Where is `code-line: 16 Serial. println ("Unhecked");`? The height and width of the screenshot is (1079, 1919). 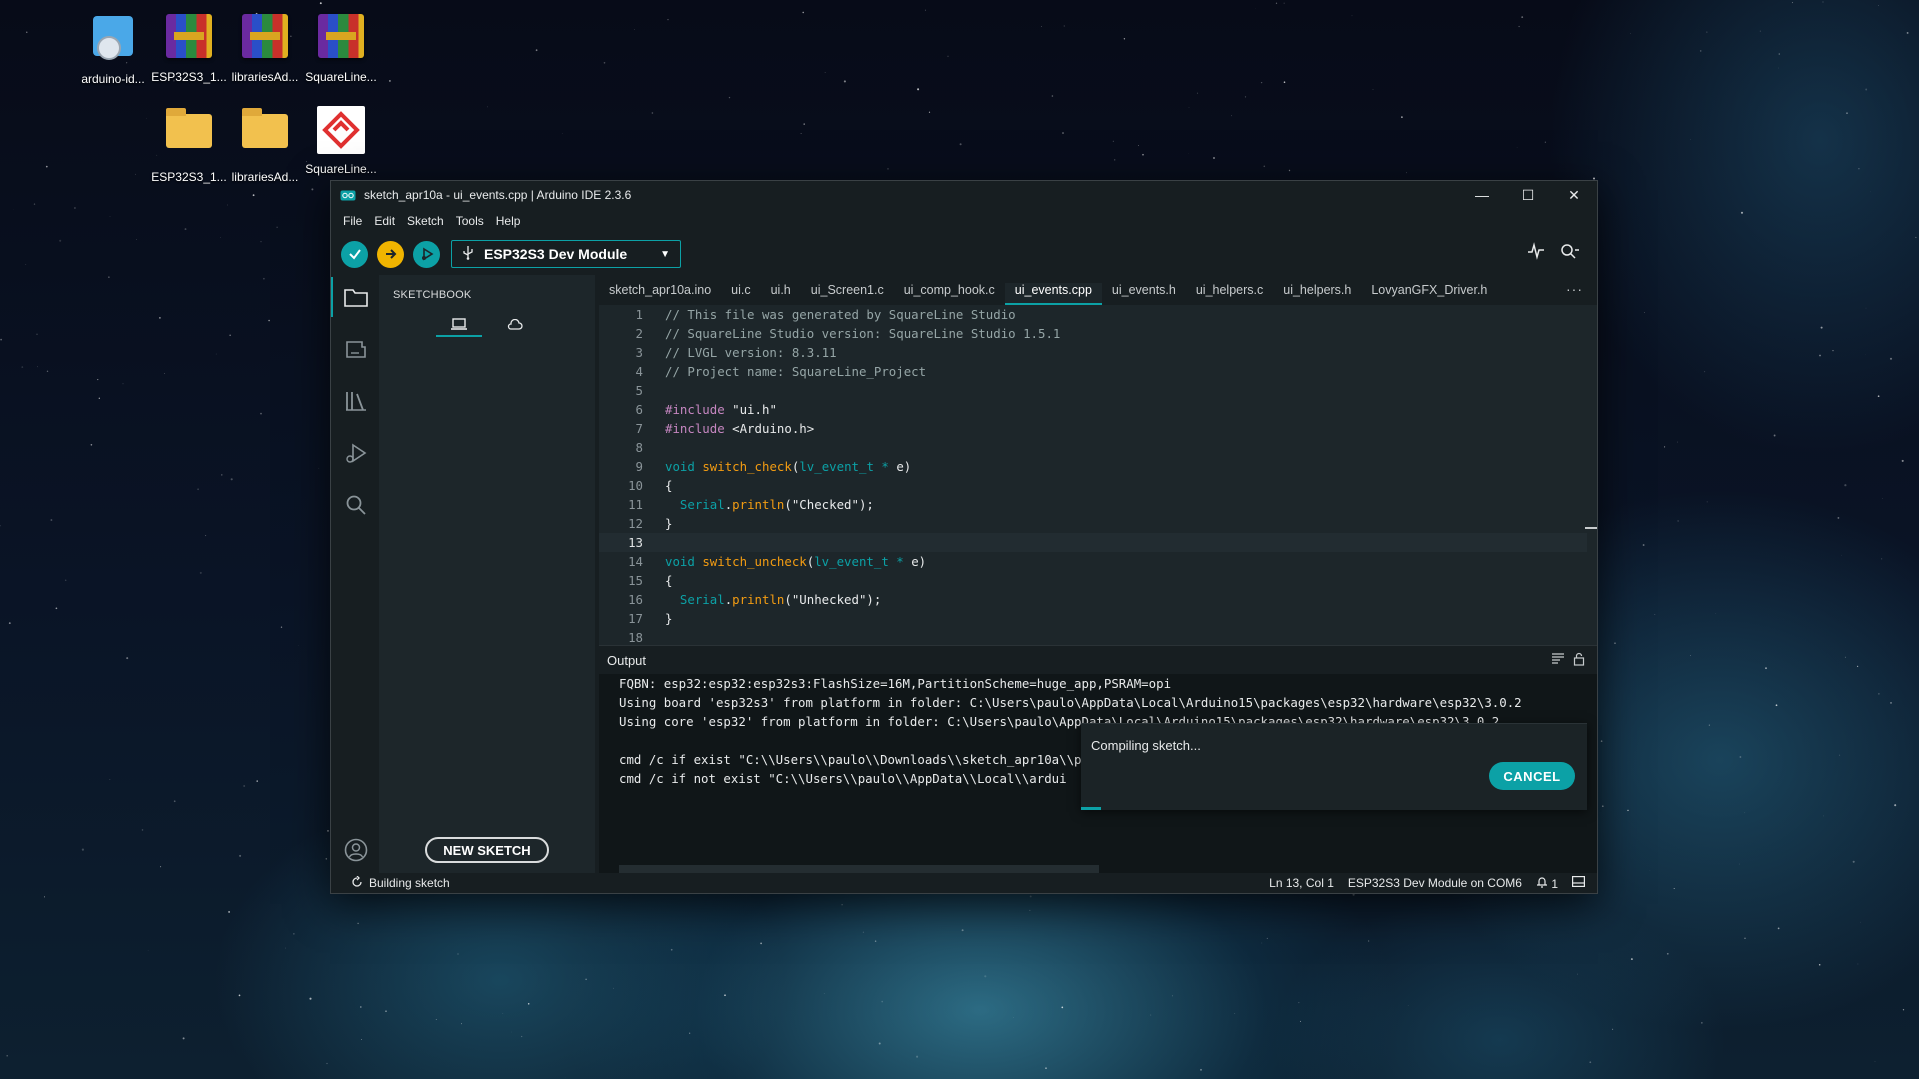 code-line: 16 Serial. println ("Unhecked"); is located at coordinates (1093, 599).